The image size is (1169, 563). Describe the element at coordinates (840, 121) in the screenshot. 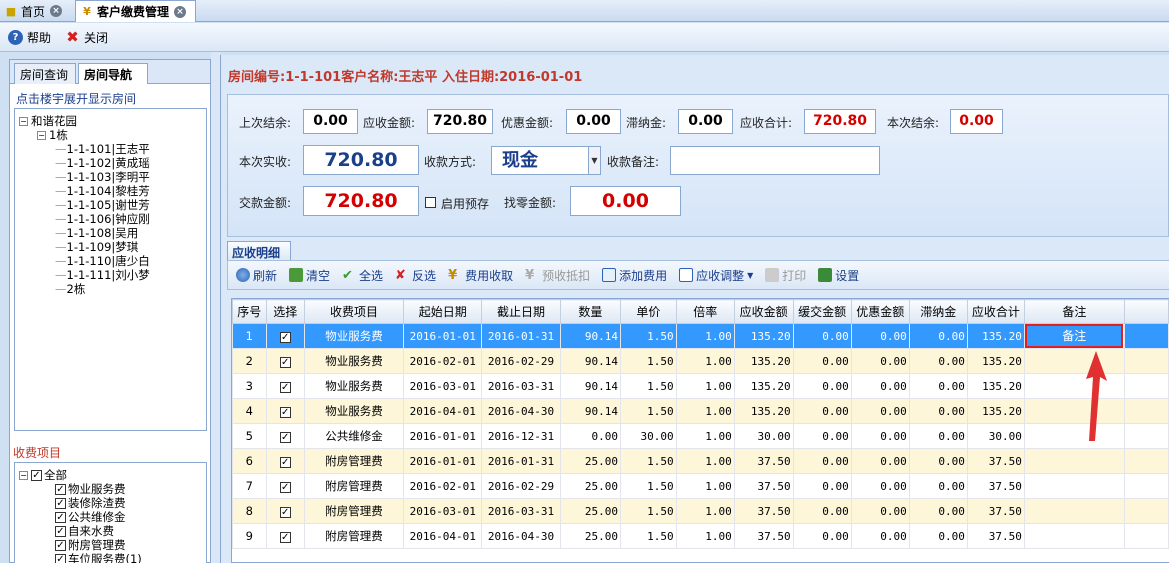

I see `total-field: 720.80` at that location.